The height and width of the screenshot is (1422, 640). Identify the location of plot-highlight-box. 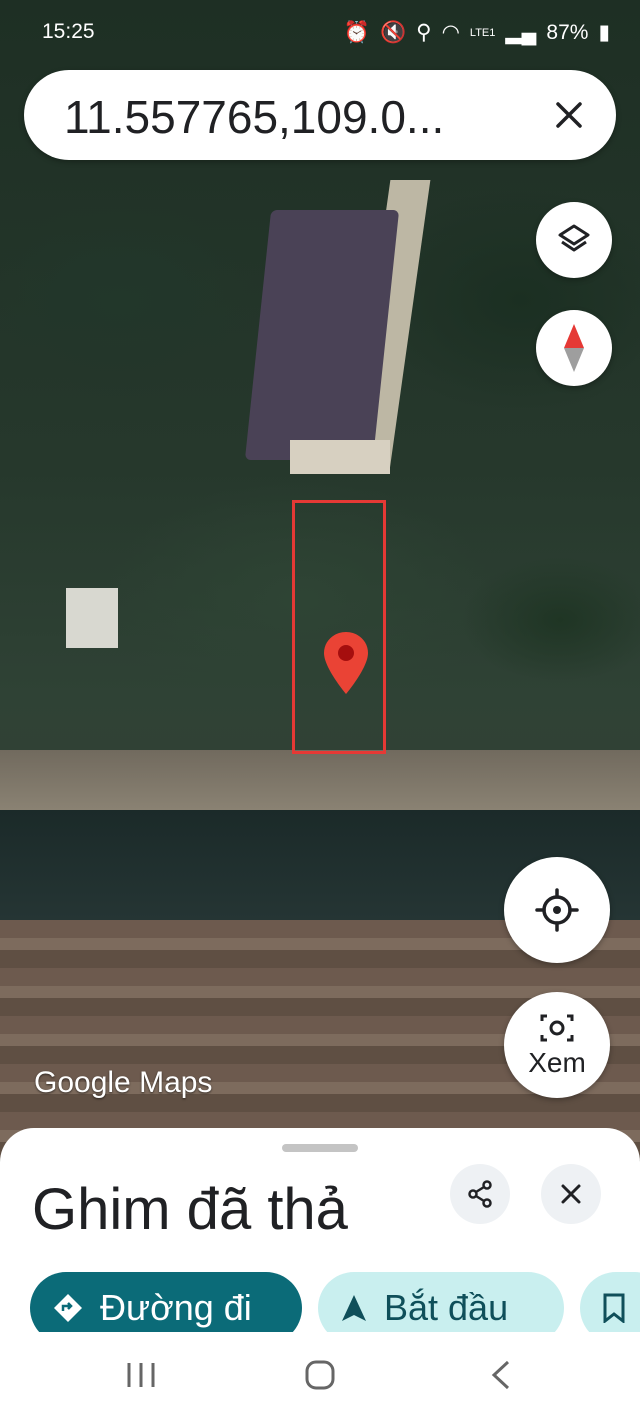
(339, 627).